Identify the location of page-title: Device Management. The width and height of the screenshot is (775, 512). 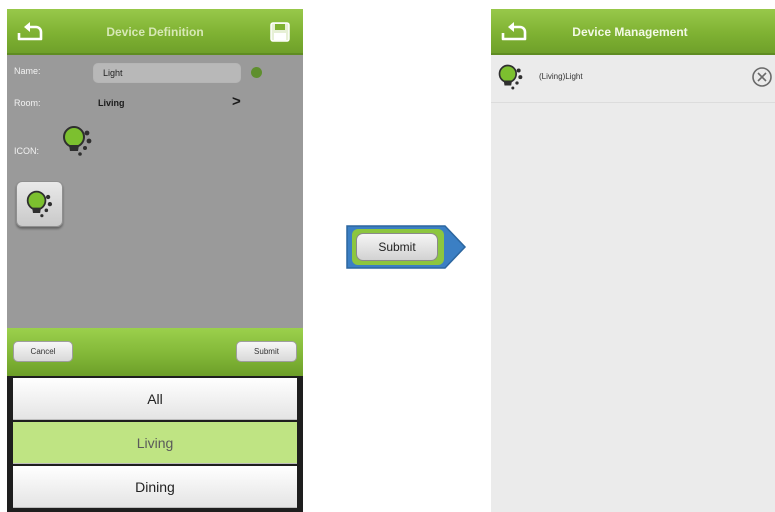
(630, 32).